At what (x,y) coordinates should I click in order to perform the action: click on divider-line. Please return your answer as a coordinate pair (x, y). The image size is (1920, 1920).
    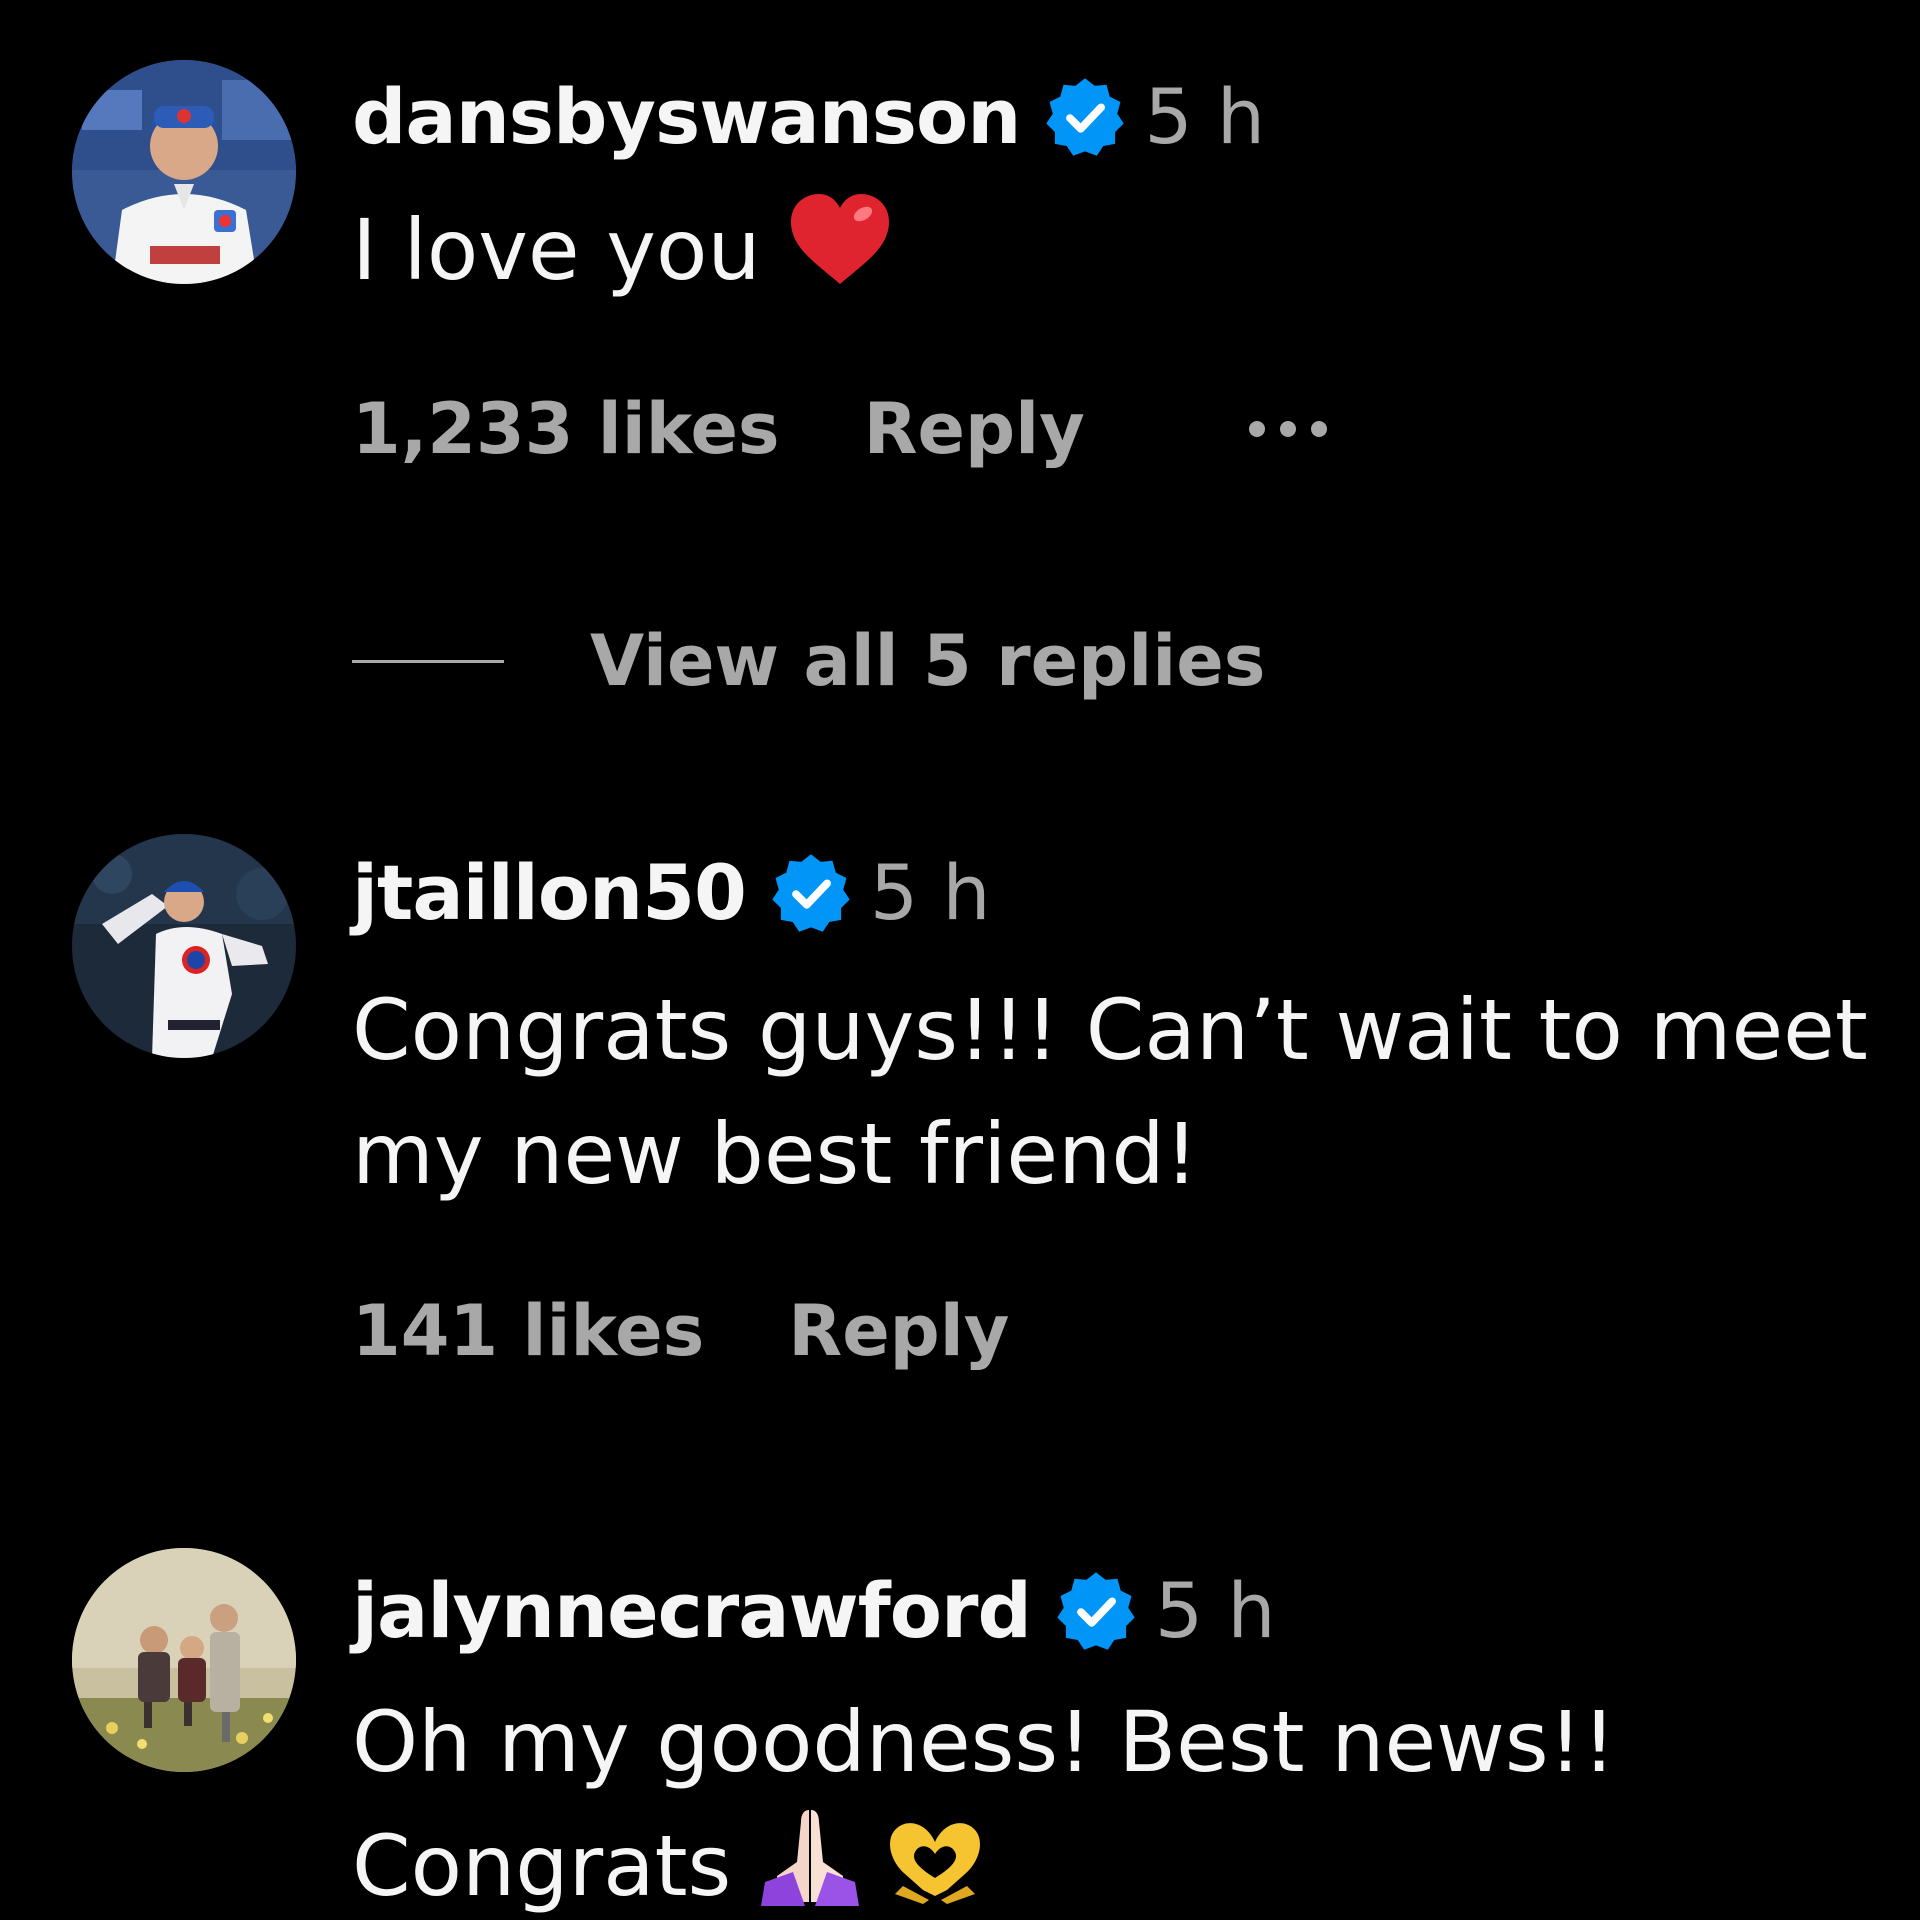
    Looking at the image, I should click on (428, 661).